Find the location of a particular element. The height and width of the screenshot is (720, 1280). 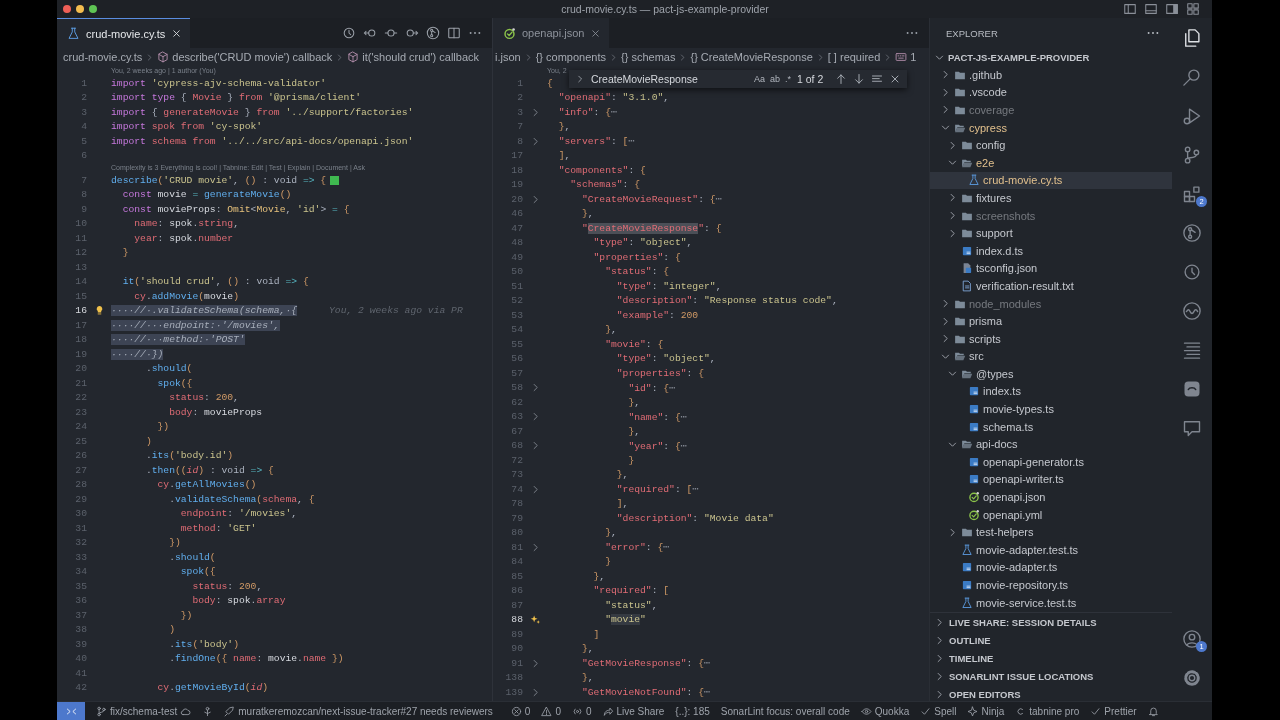

source-control-icon is located at coordinates (1192, 154).